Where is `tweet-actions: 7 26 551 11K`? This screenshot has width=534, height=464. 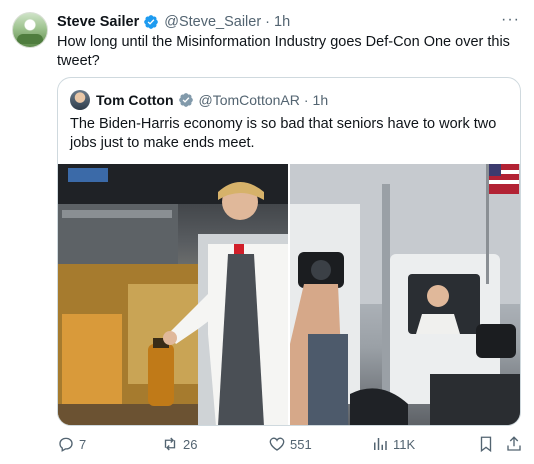
tweet-actions: 7 26 551 11K is located at coordinates (290, 444).